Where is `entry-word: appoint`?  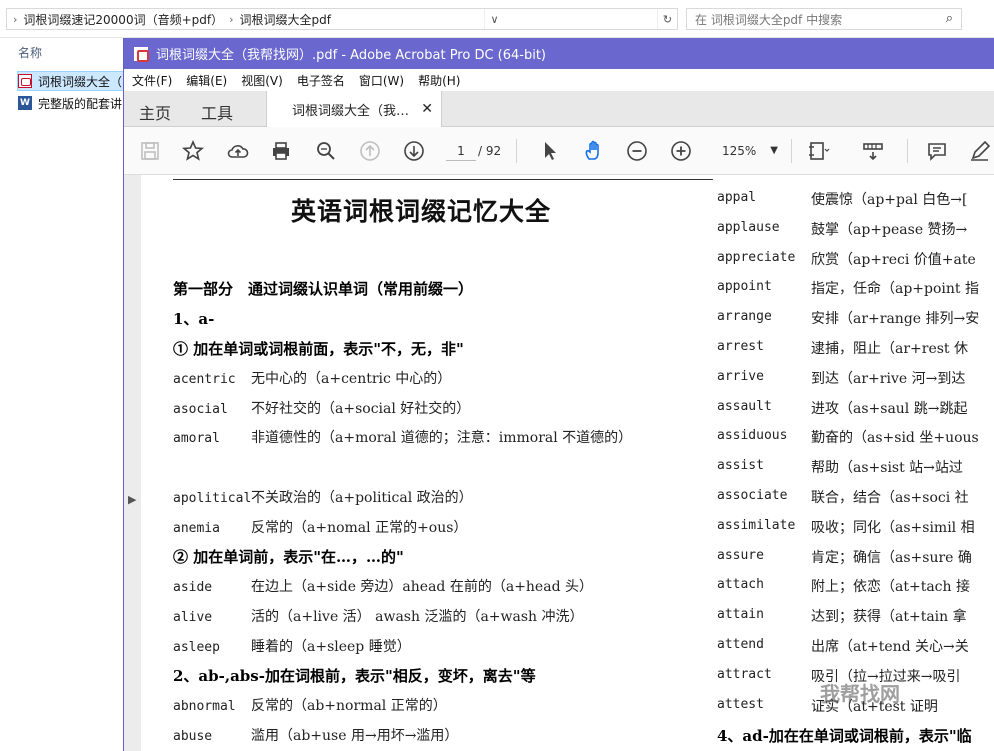 entry-word: appoint is located at coordinates (744, 287).